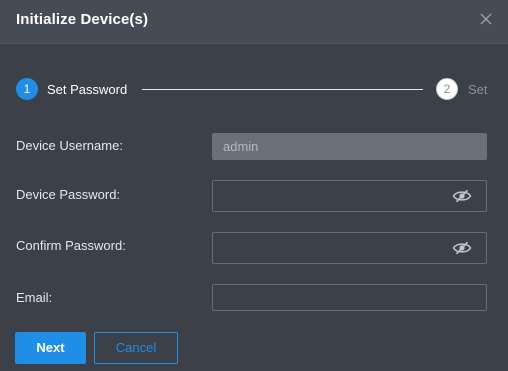 Image resolution: width=508 pixels, height=371 pixels. What do you see at coordinates (71, 245) in the screenshot?
I see `confirm-password-label: Confirm Password:` at bounding box center [71, 245].